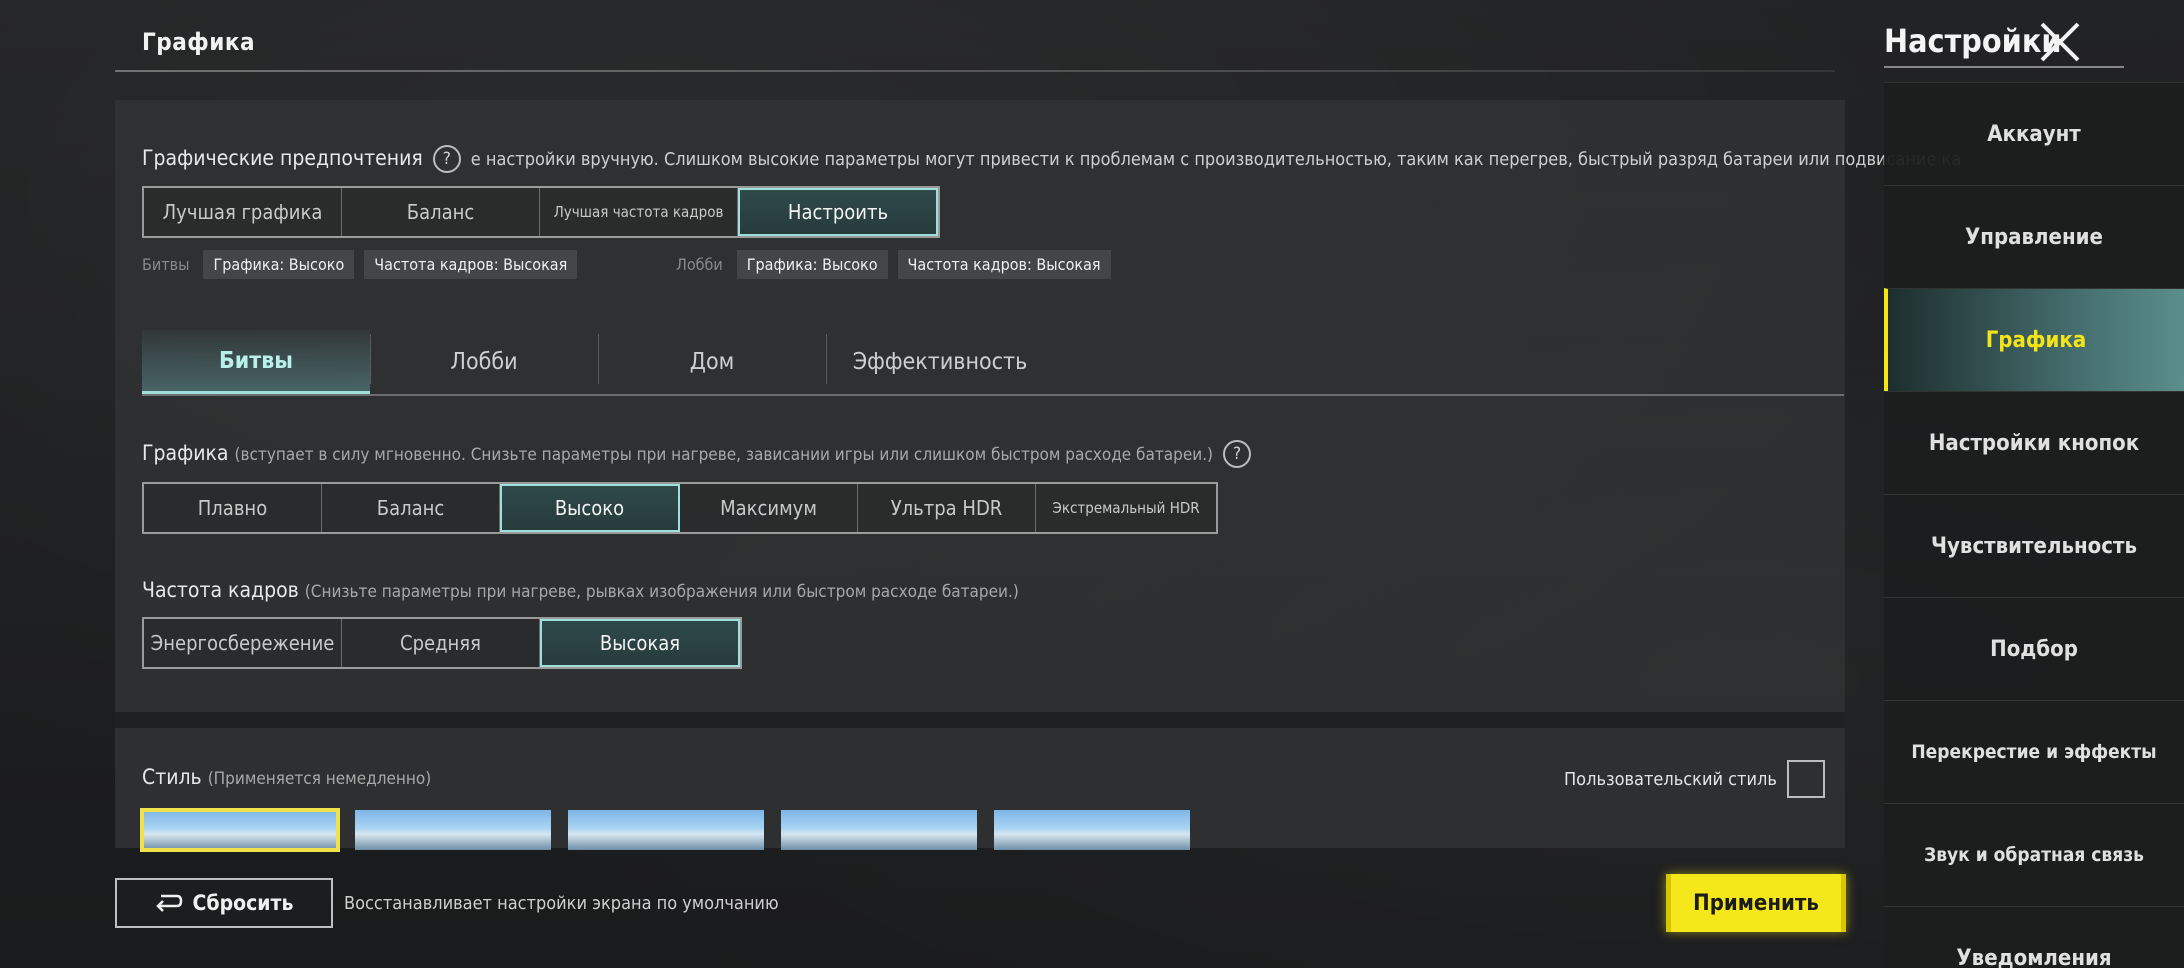 This screenshot has width=2184, height=968. I want to click on panel-separator, so click(980, 720).